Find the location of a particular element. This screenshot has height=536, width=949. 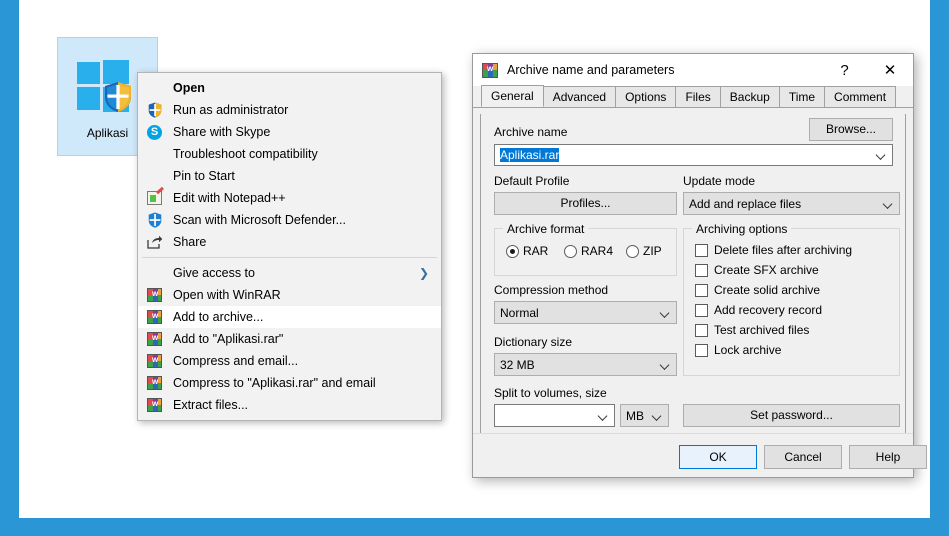

update-mode-select: Add and replace files is located at coordinates (791, 203).